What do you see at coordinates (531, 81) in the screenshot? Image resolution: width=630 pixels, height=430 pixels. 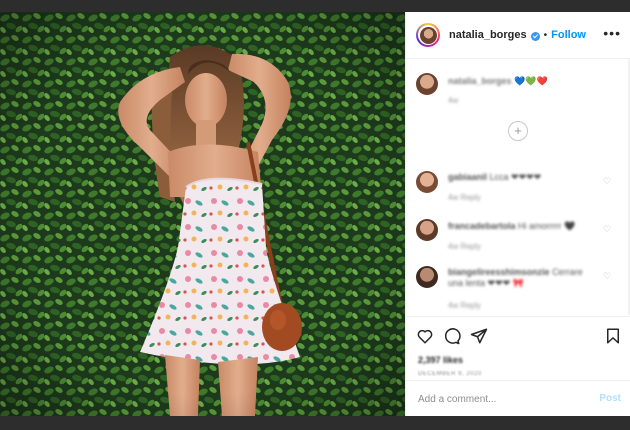 I see `caption-text: 💙💚❤️` at bounding box center [531, 81].